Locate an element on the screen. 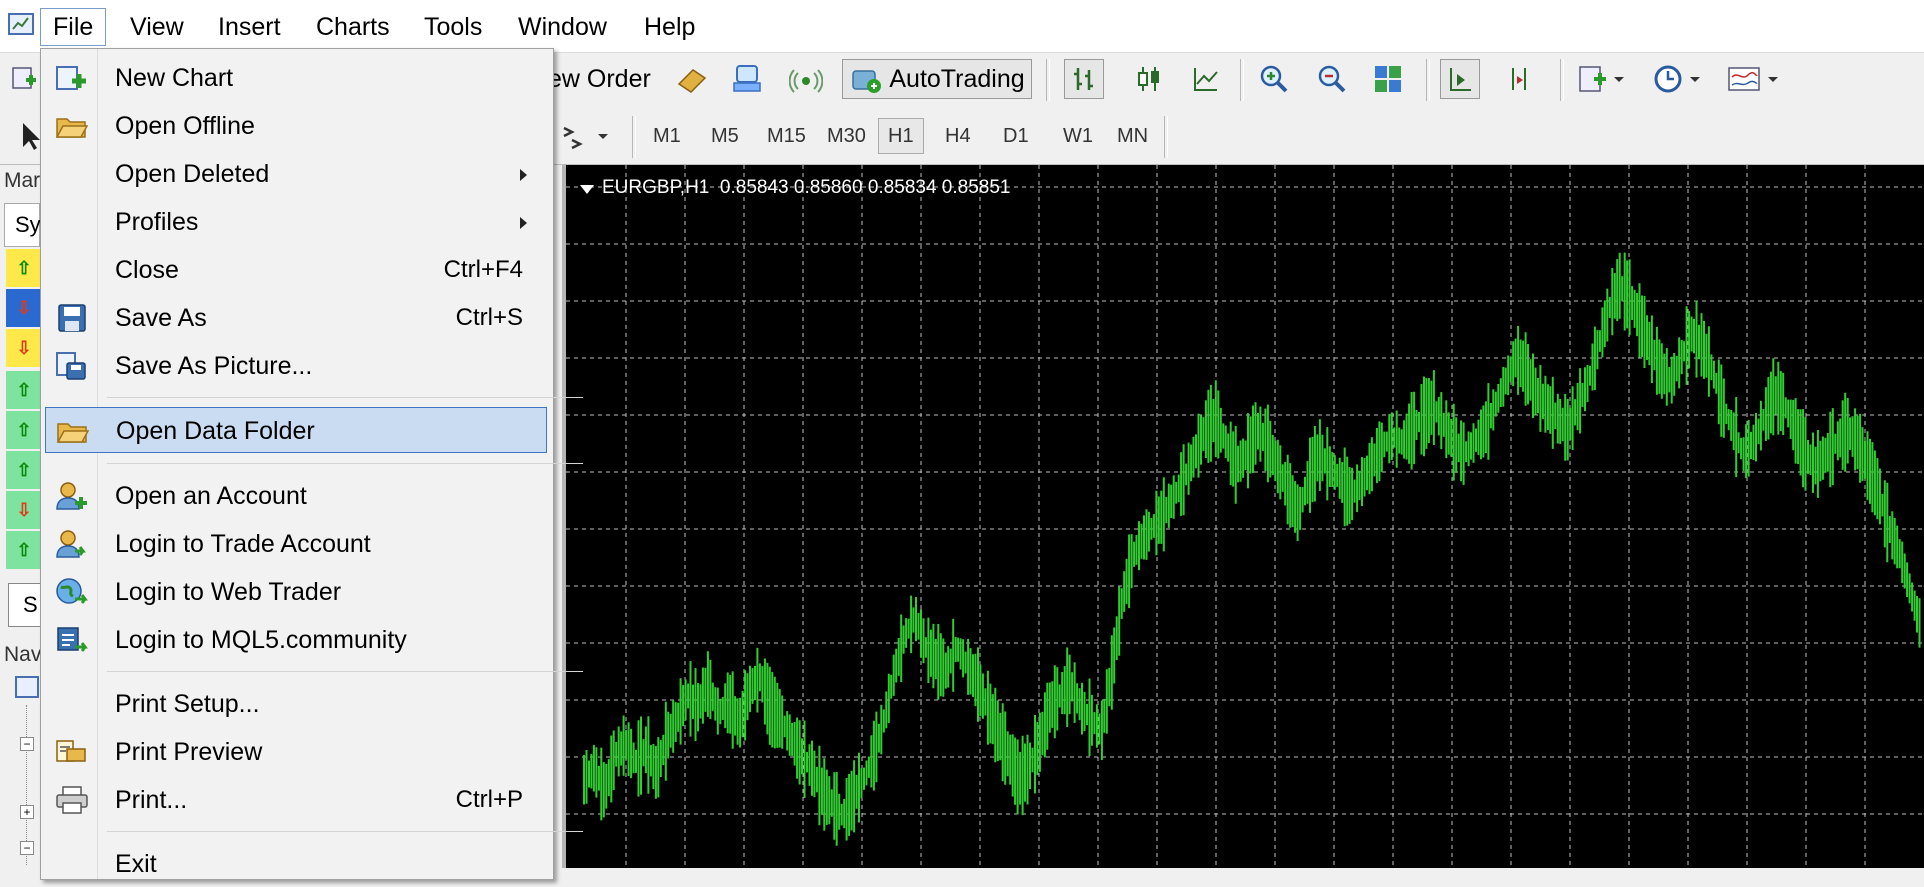 The image size is (1924, 887). new-chart-toolbar-icon is located at coordinates (24, 79).